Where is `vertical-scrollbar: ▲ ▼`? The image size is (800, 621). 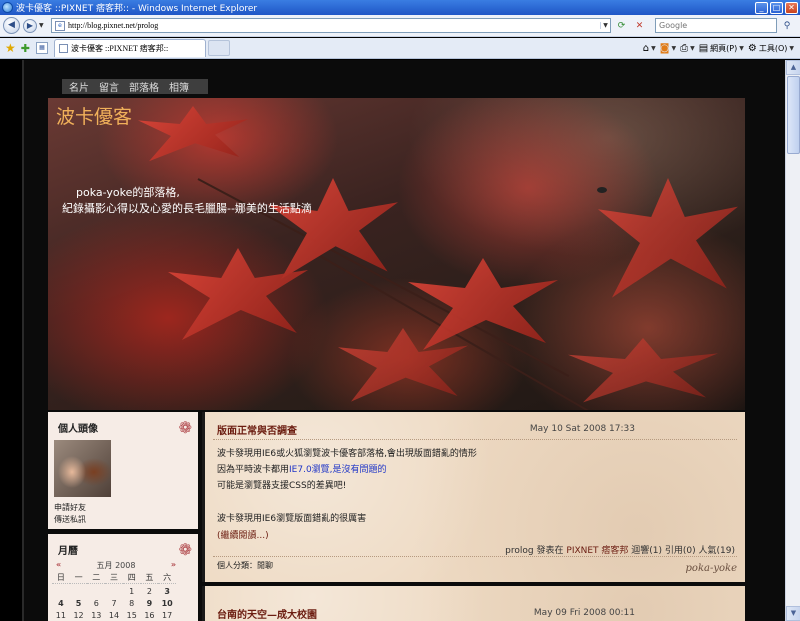
vertical-scrollbar: ▲ ▼ is located at coordinates (792, 340).